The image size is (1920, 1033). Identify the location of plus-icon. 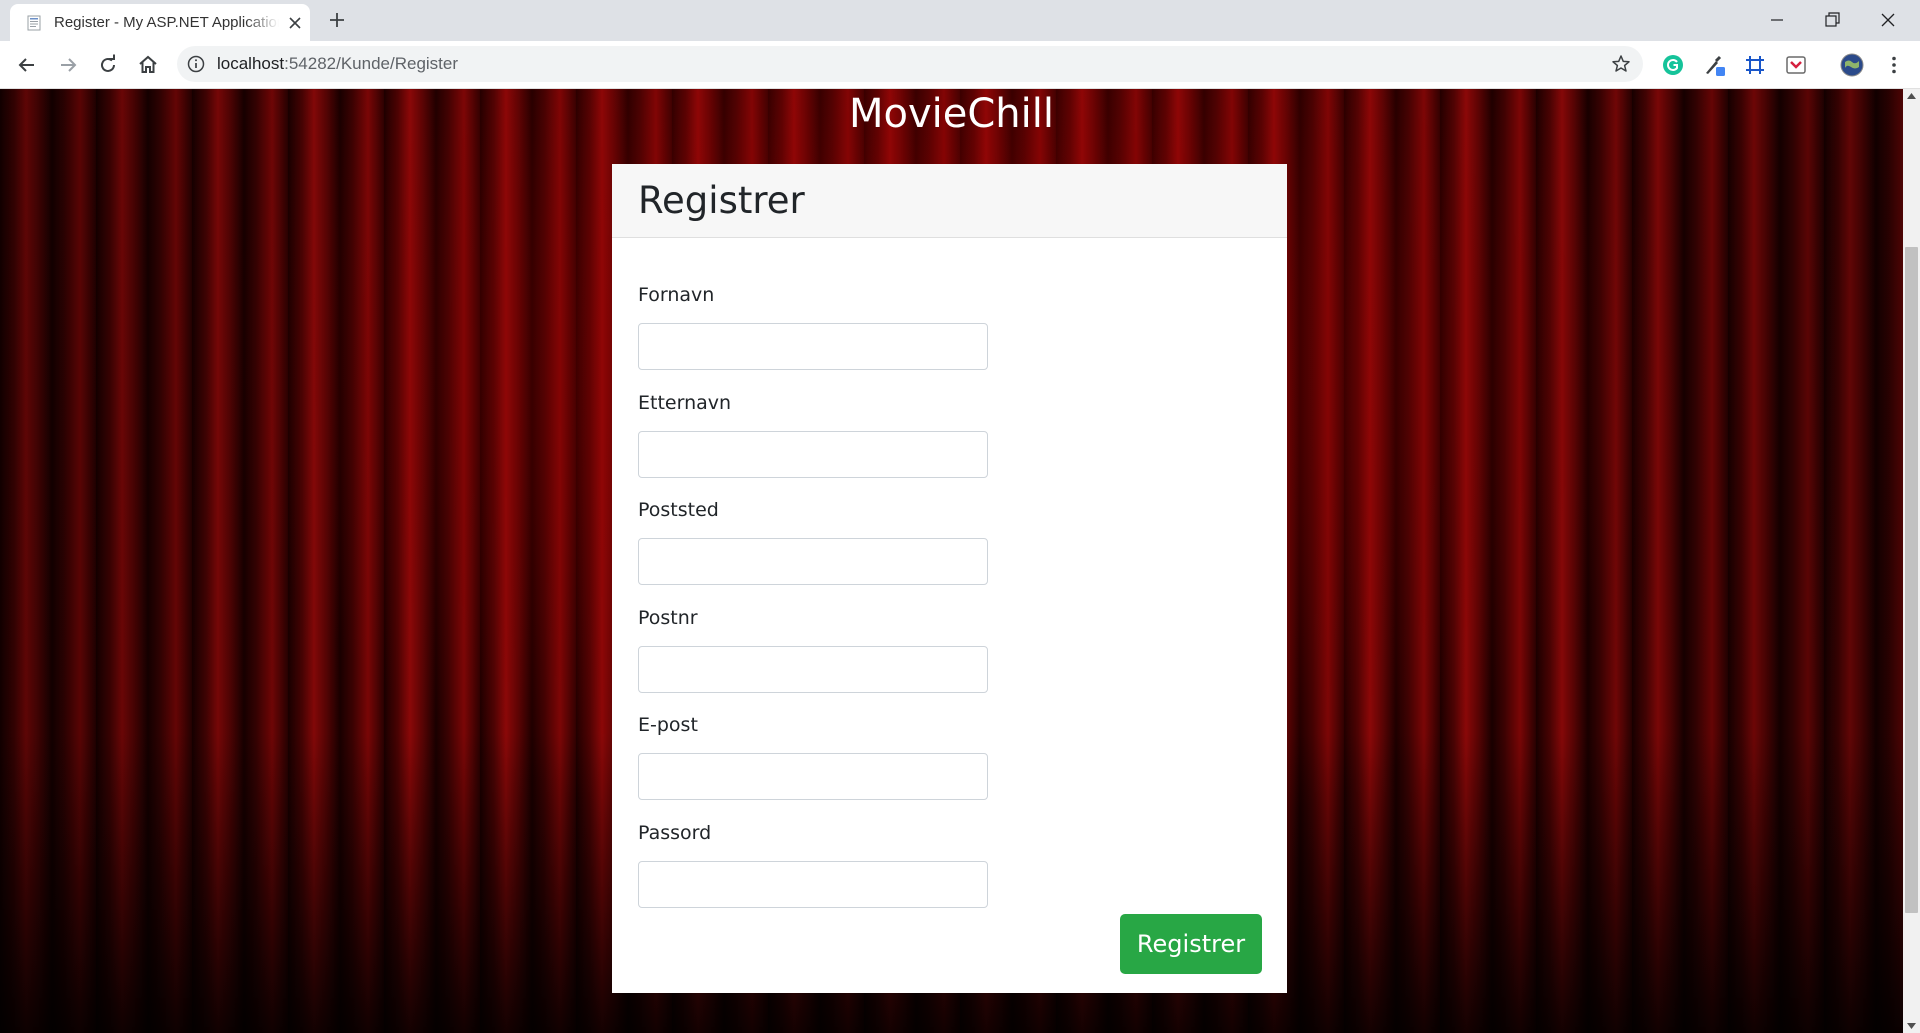
(337, 20).